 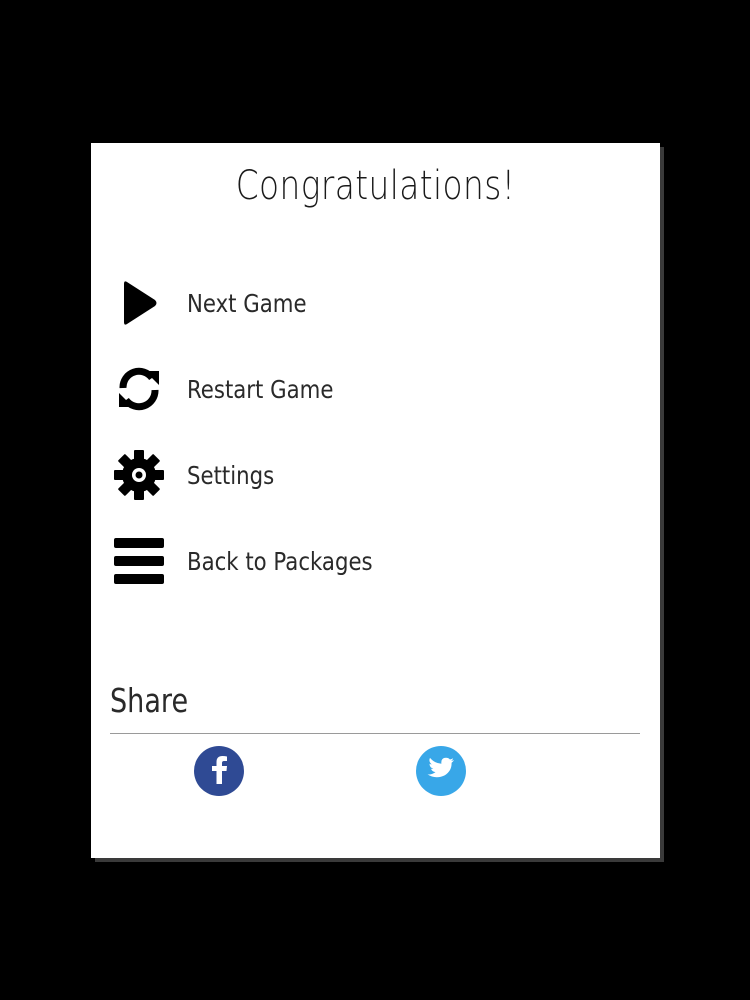 What do you see at coordinates (139, 389) in the screenshot?
I see `refresh-icon` at bounding box center [139, 389].